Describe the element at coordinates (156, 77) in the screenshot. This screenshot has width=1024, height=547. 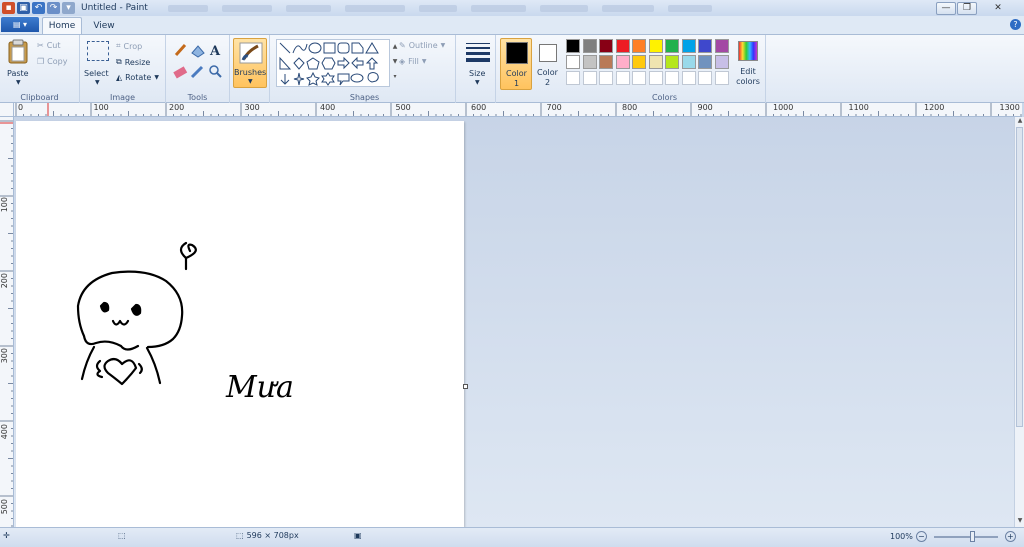
I see `chevron-down-icon: ▼` at that location.